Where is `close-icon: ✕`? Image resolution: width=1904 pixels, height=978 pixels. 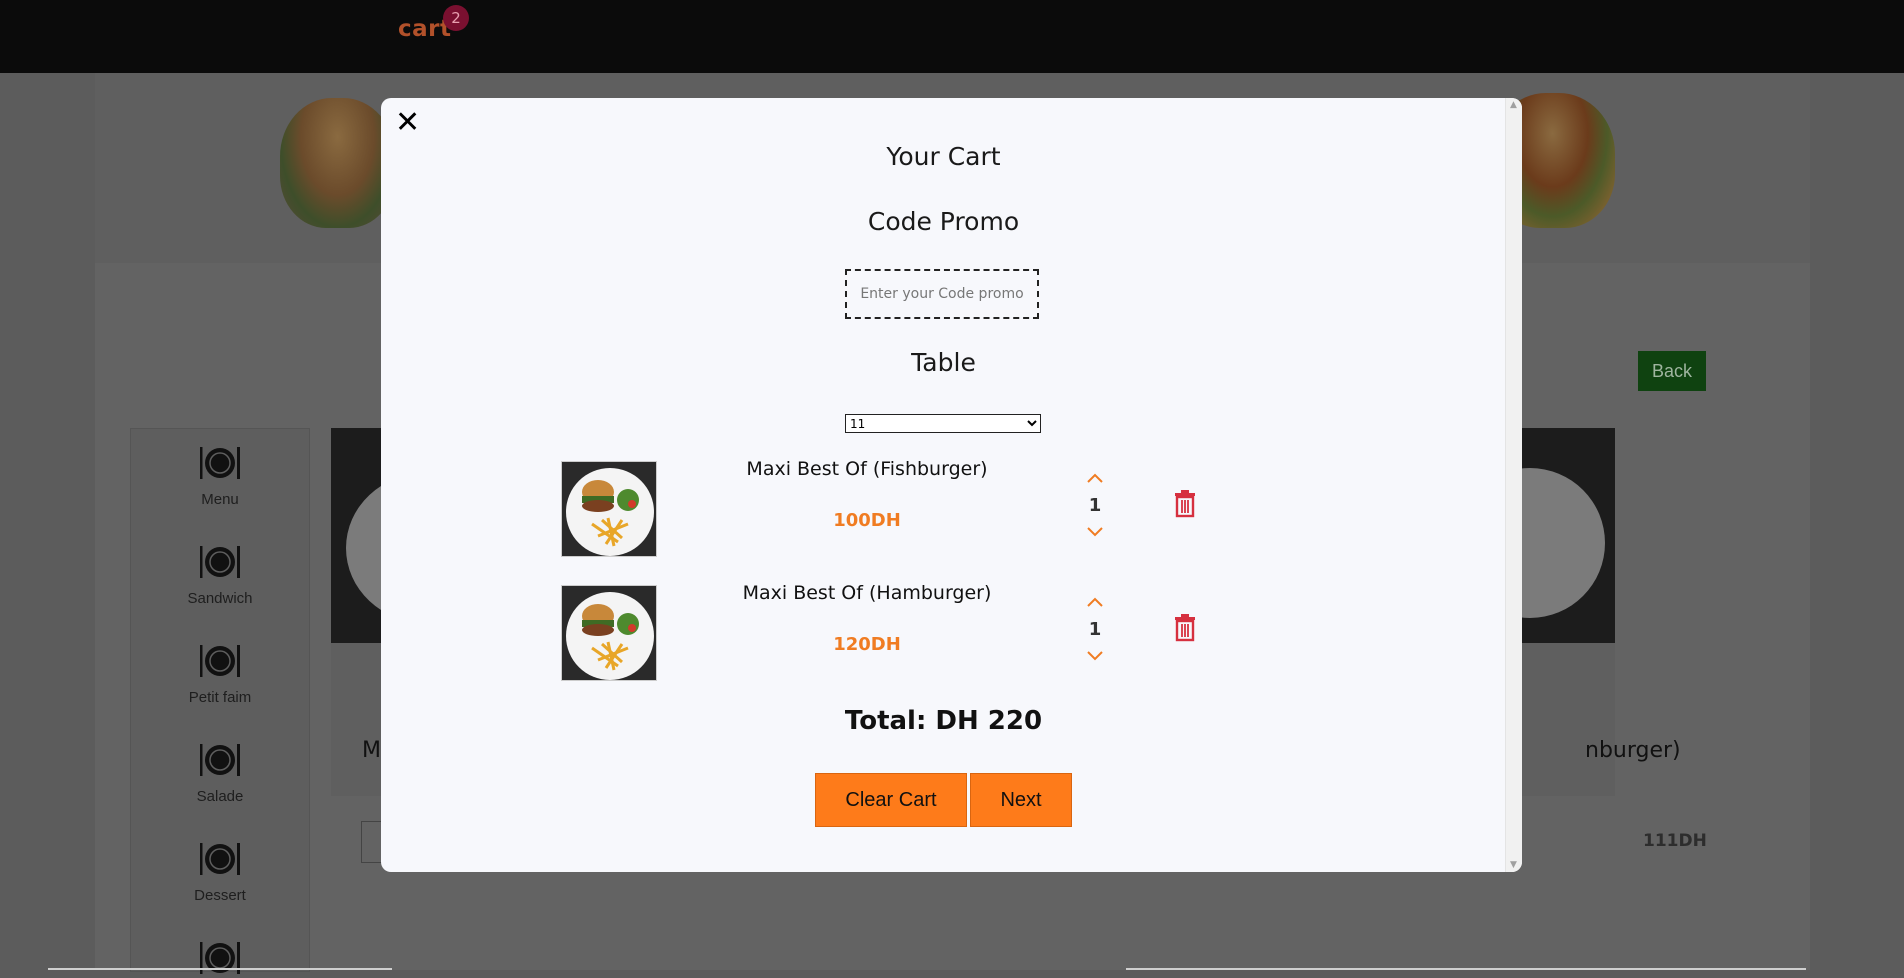
close-icon: ✕ is located at coordinates (407, 123).